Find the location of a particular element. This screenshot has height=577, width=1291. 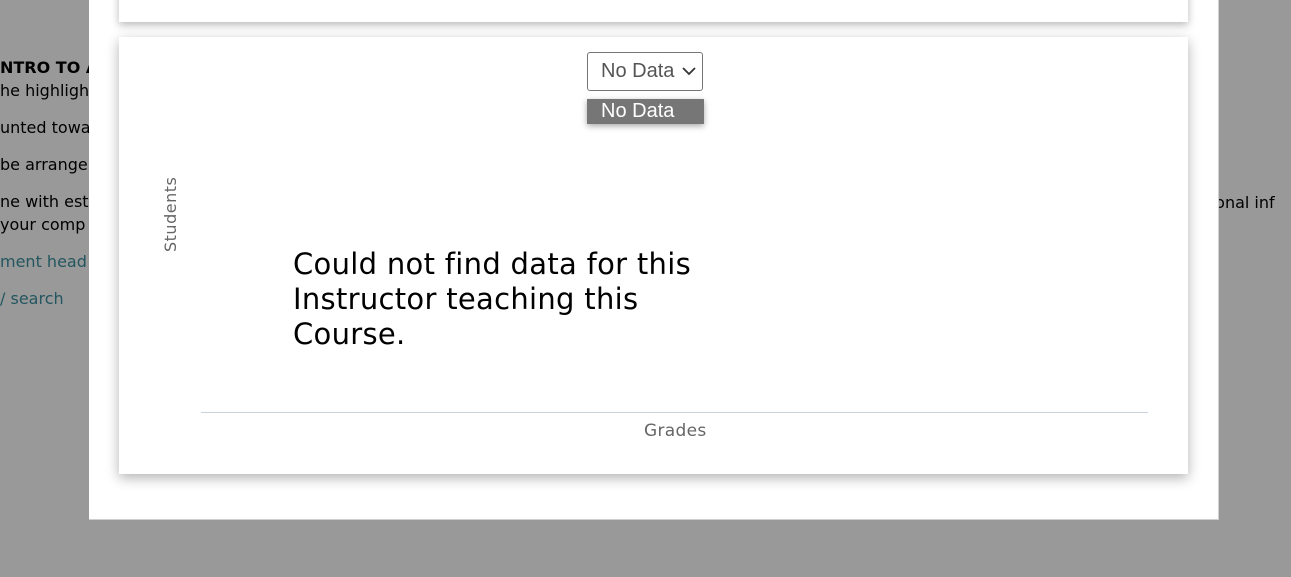

term-select-value: No Data is located at coordinates (638, 71).